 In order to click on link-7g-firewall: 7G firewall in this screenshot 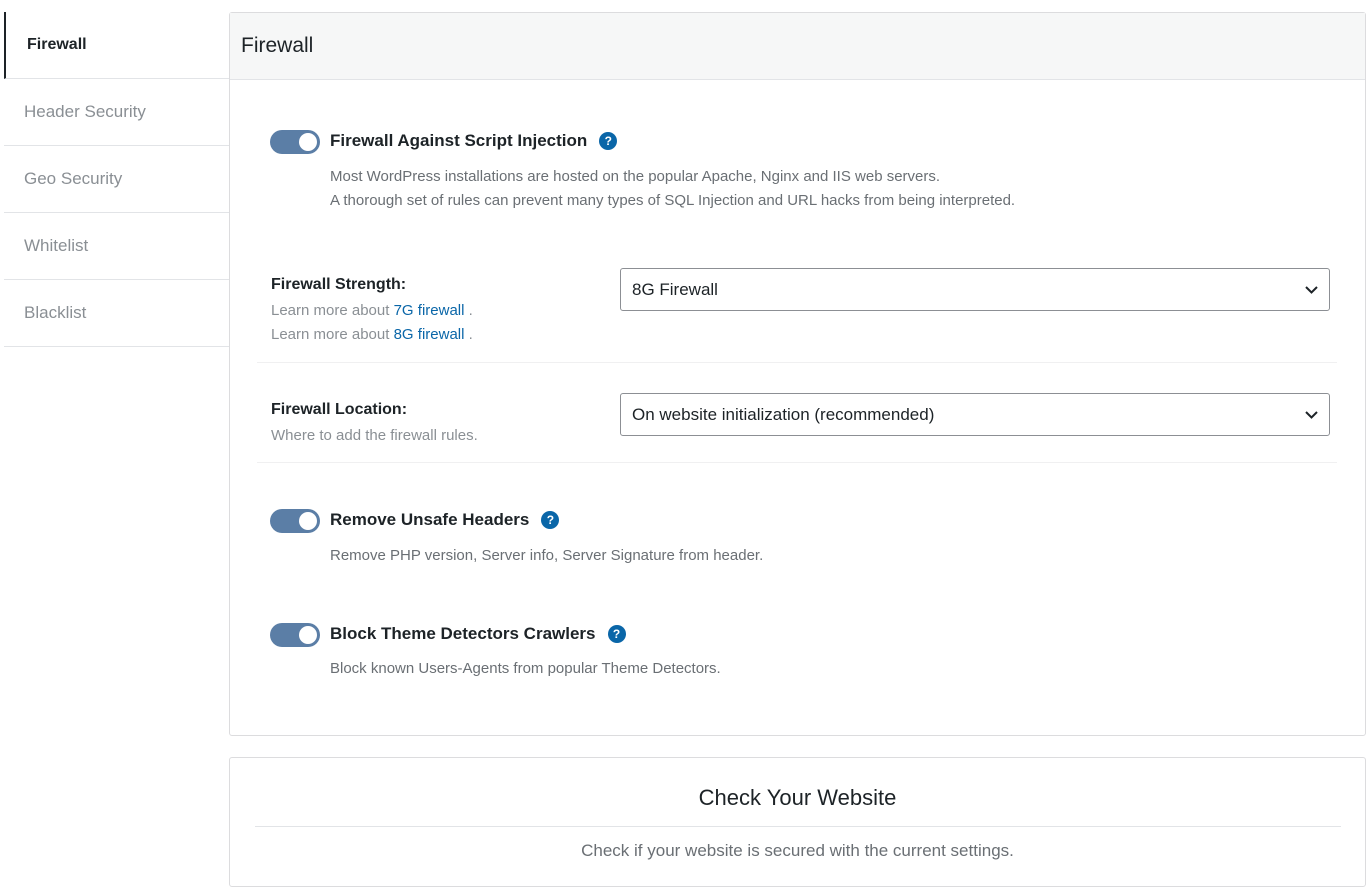, I will do `click(429, 310)`.